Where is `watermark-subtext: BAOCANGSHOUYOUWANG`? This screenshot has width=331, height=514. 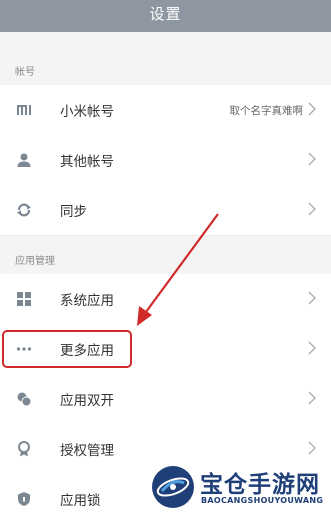
watermark-subtext: BAOCANGSHOUYOUWANG is located at coordinates (262, 500).